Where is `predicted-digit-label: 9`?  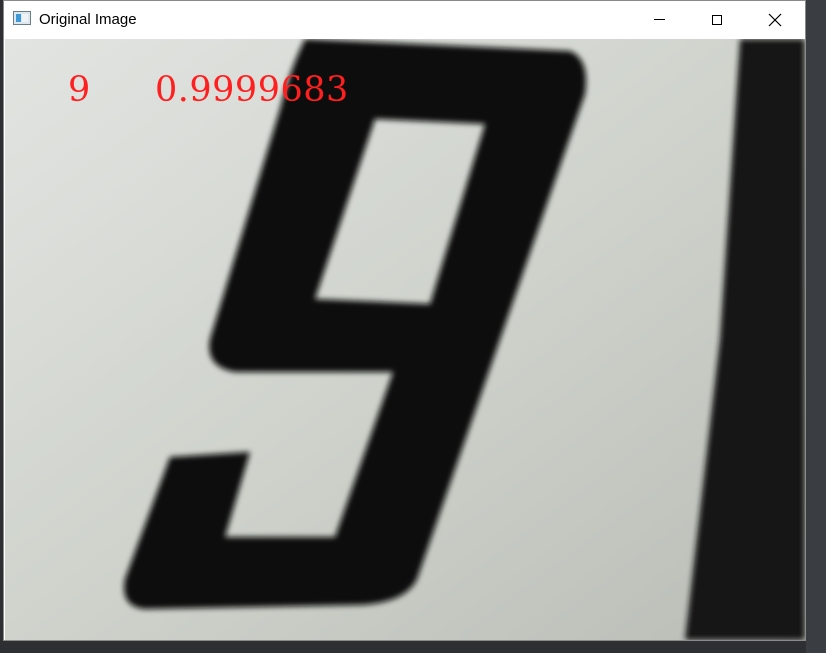 predicted-digit-label: 9 is located at coordinates (79, 90).